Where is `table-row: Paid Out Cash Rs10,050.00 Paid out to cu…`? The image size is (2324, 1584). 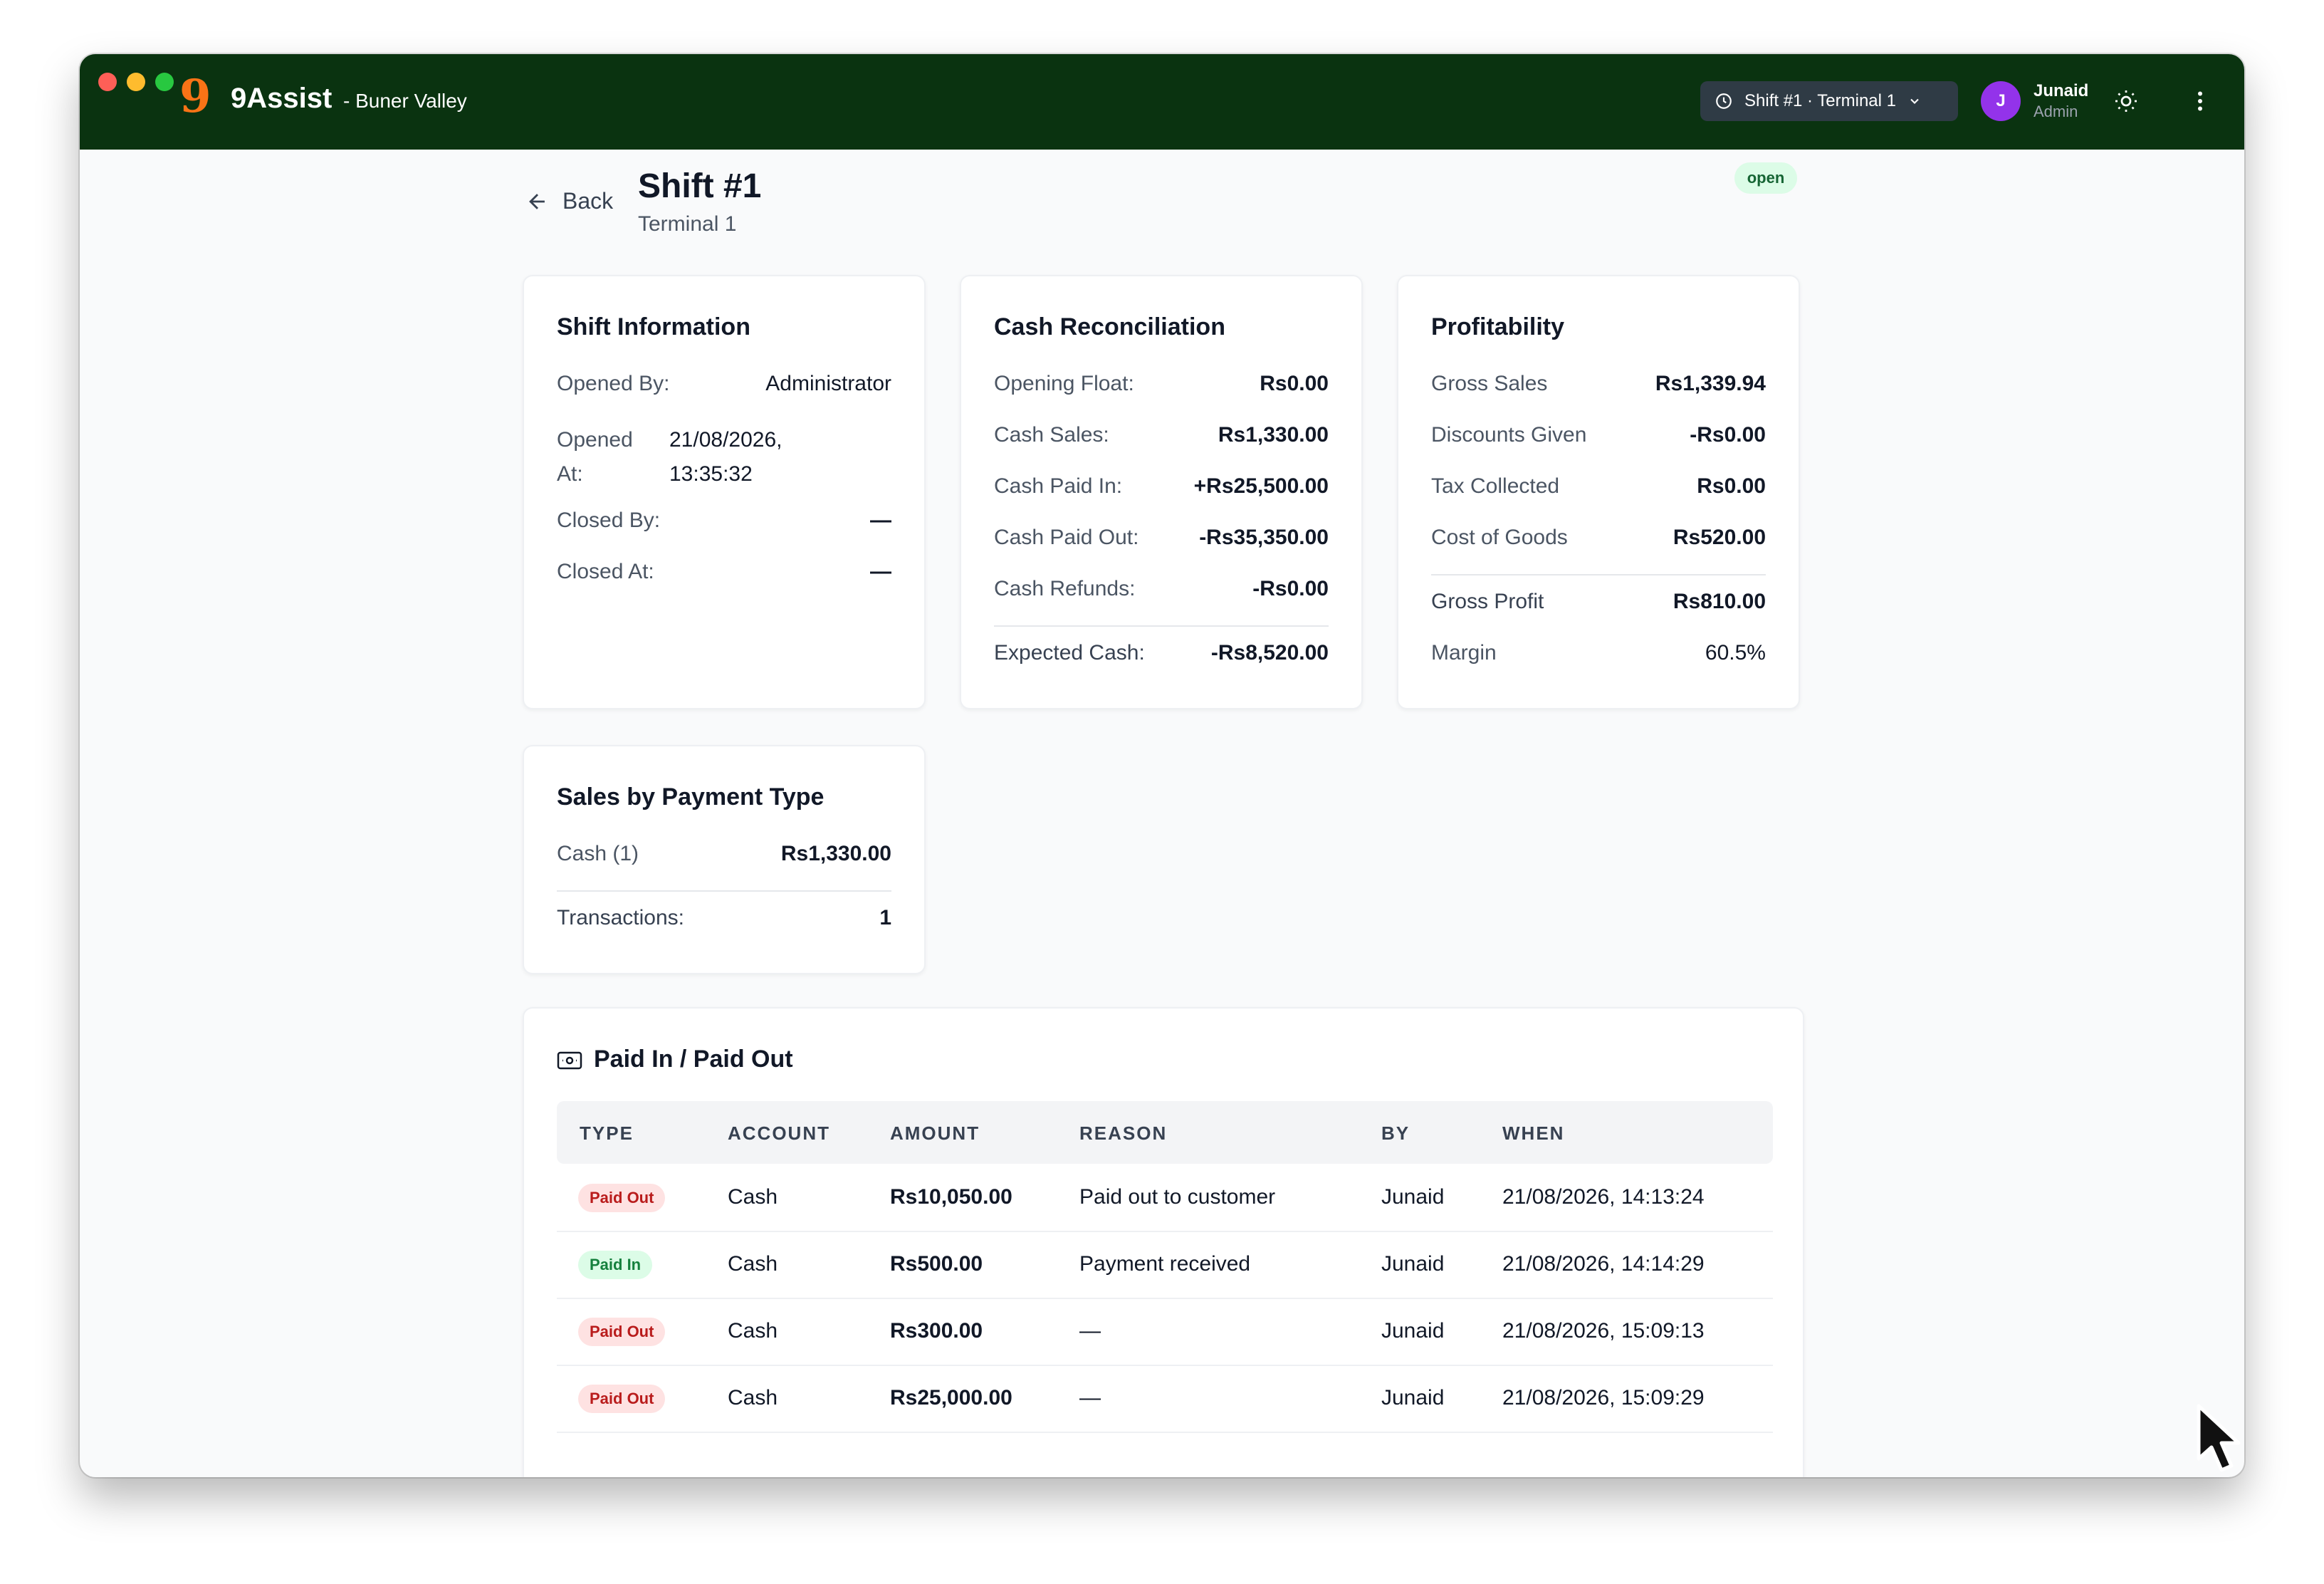 table-row: Paid Out Cash Rs10,050.00 Paid out to cu… is located at coordinates (1165, 1198).